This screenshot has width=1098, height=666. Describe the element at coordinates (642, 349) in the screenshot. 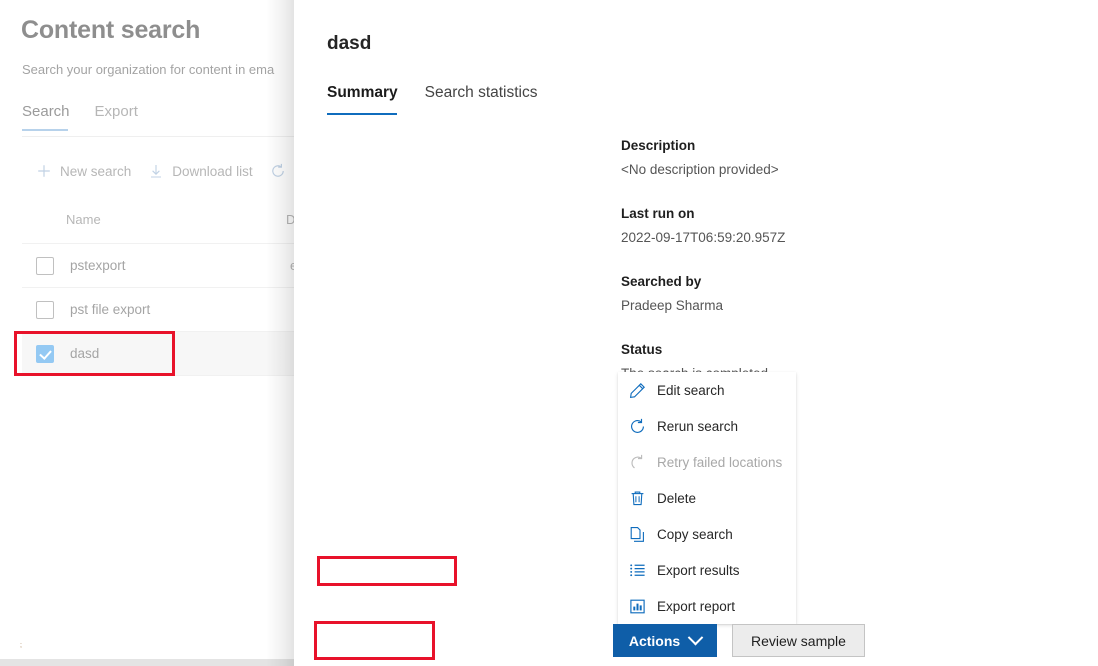

I see `field-status-label: Status` at that location.